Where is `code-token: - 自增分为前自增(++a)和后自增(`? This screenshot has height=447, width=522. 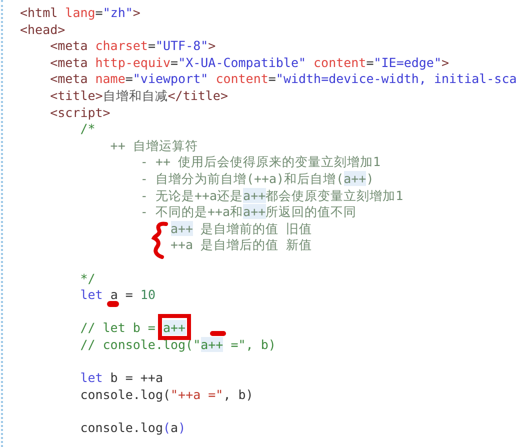 code-token: - 自增分为前自增(++a)和后自增( is located at coordinates (242, 178).